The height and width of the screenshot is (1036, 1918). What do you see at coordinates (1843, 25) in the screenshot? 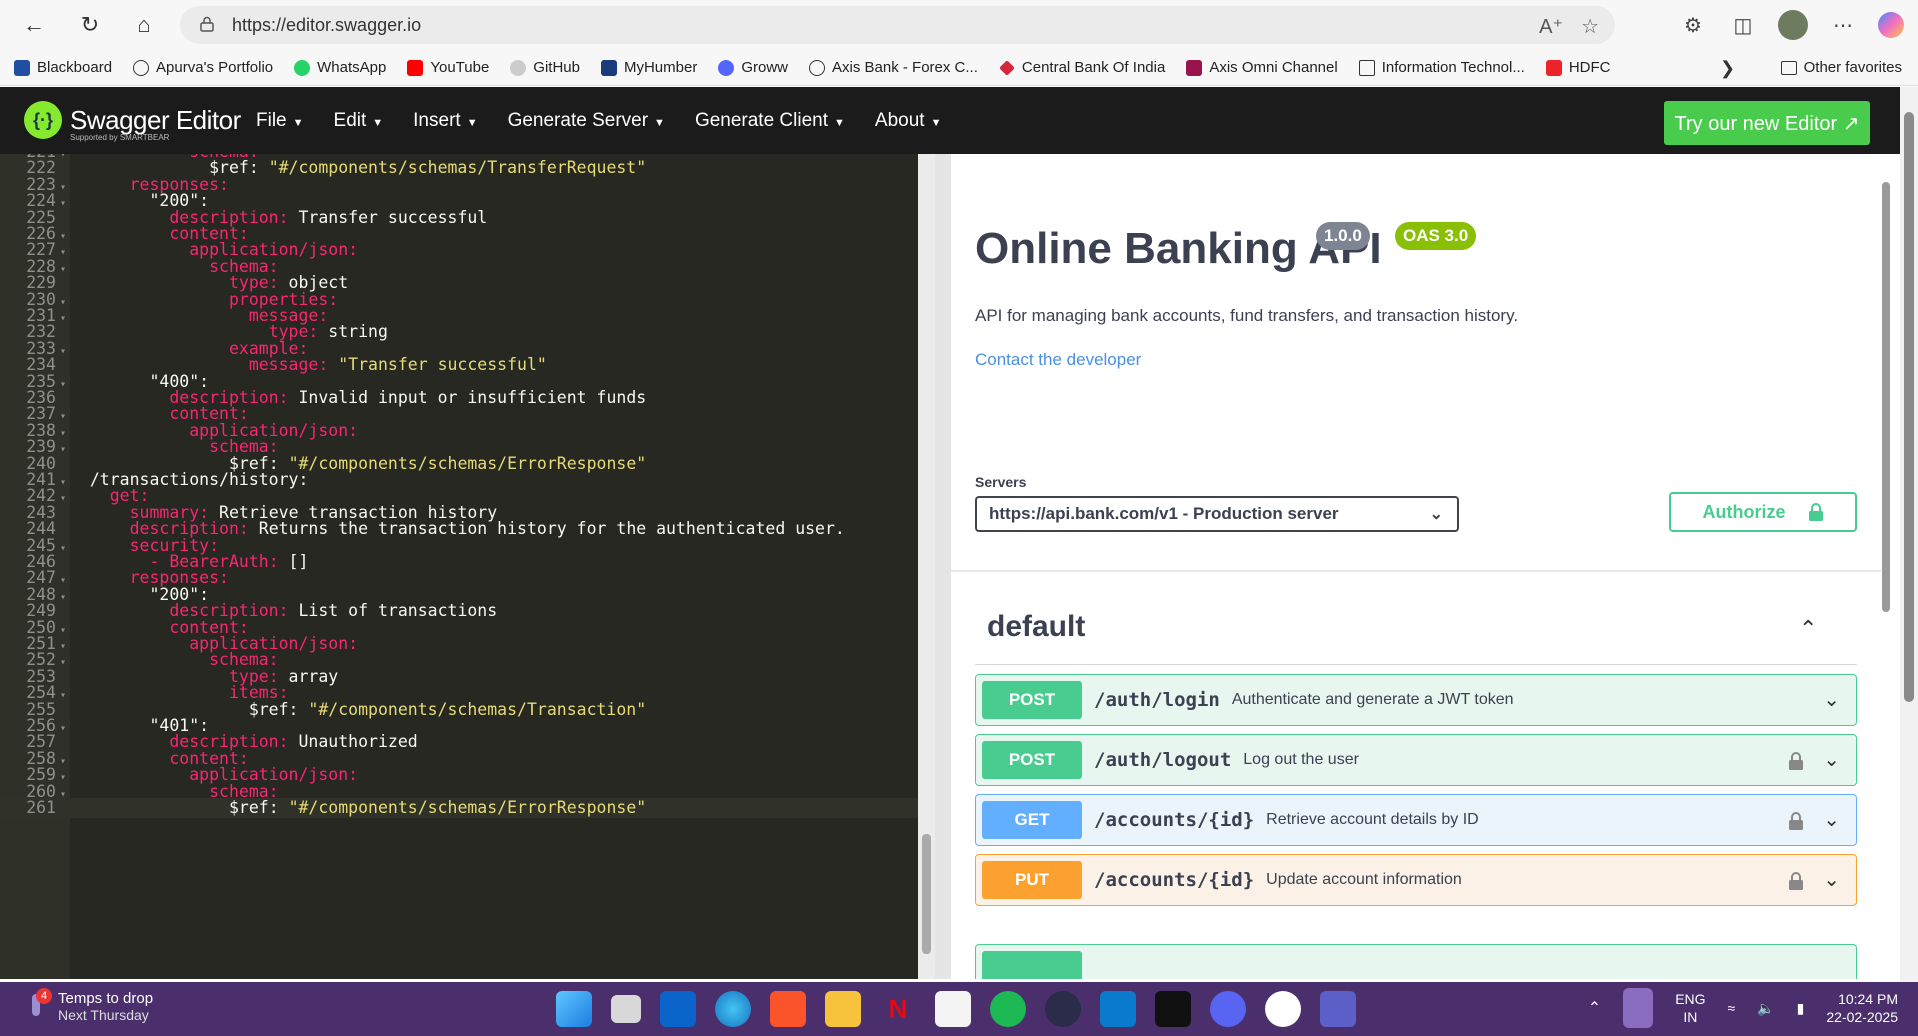
I see `more-icon: ⋯` at bounding box center [1843, 25].